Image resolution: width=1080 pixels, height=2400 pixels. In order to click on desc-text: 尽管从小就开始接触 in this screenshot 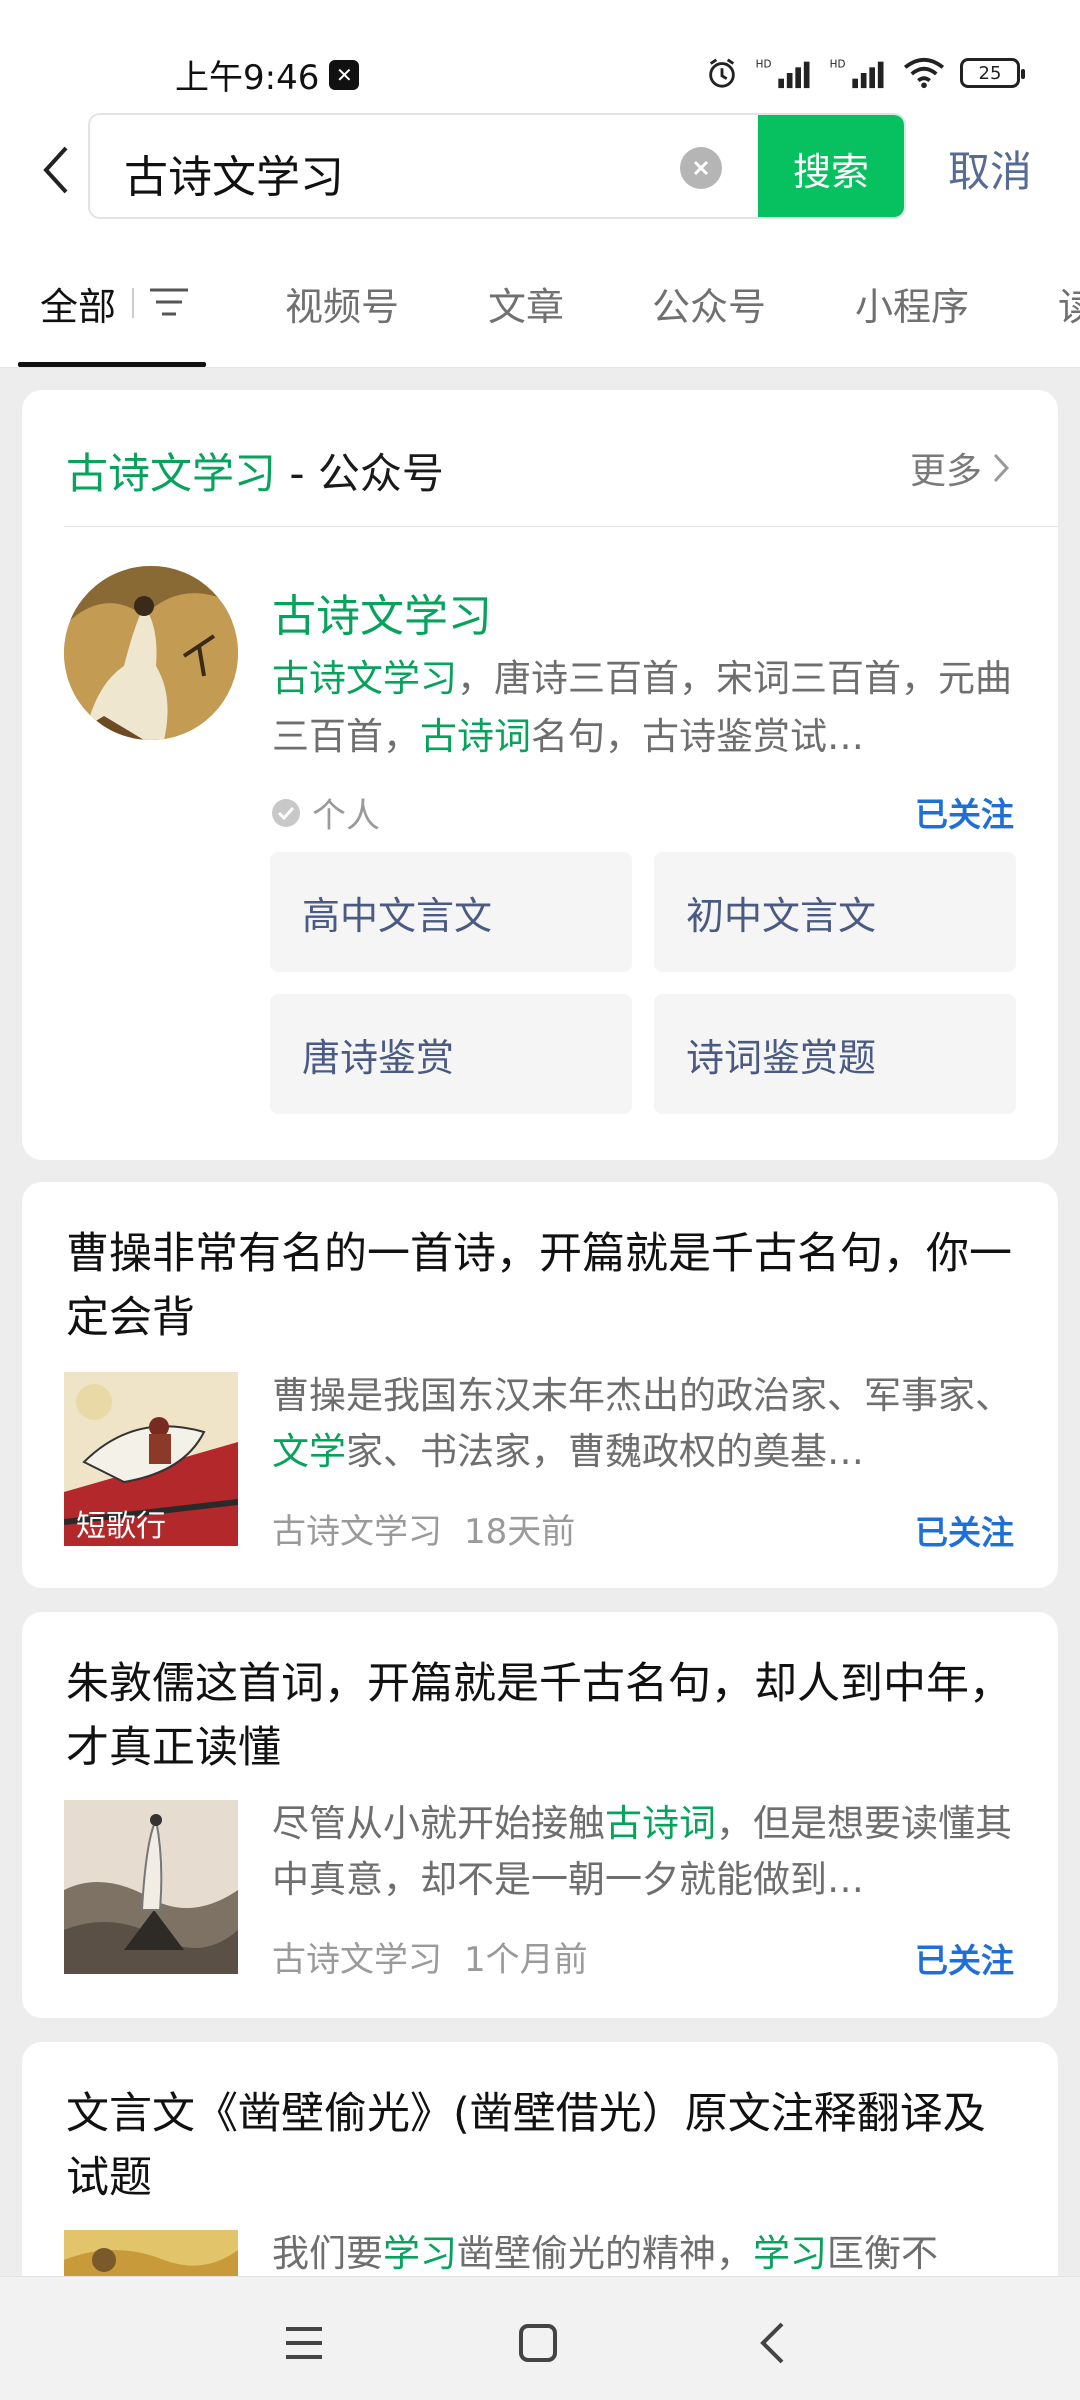, I will do `click(438, 1823)`.